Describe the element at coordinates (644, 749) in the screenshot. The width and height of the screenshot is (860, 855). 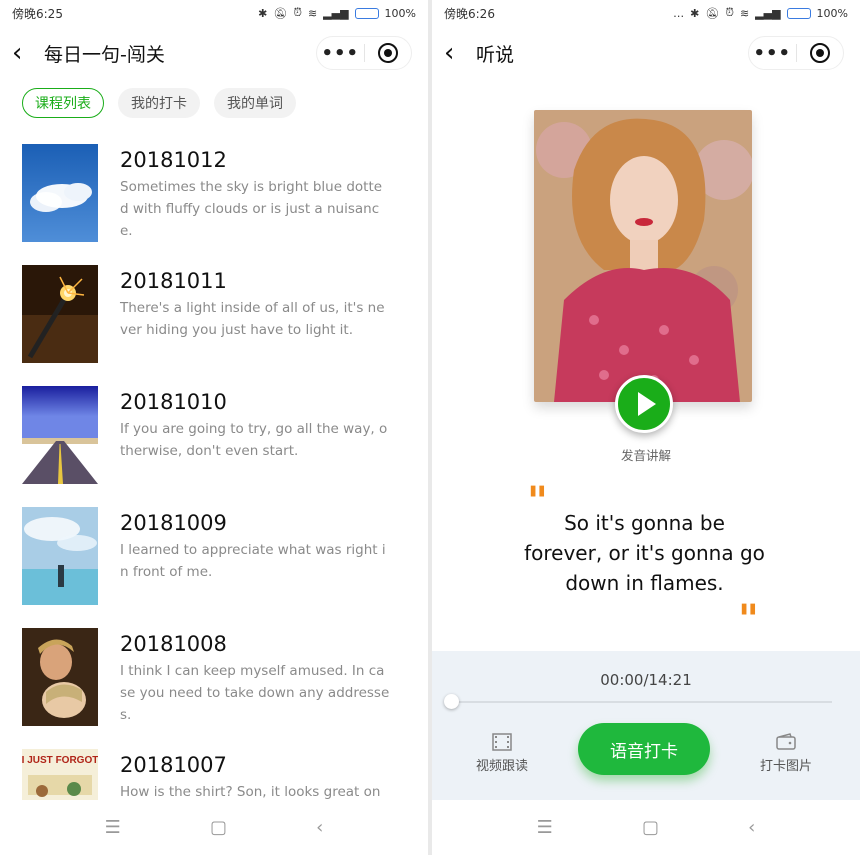
I see `voice-checkin-button: 语音打卡` at that location.